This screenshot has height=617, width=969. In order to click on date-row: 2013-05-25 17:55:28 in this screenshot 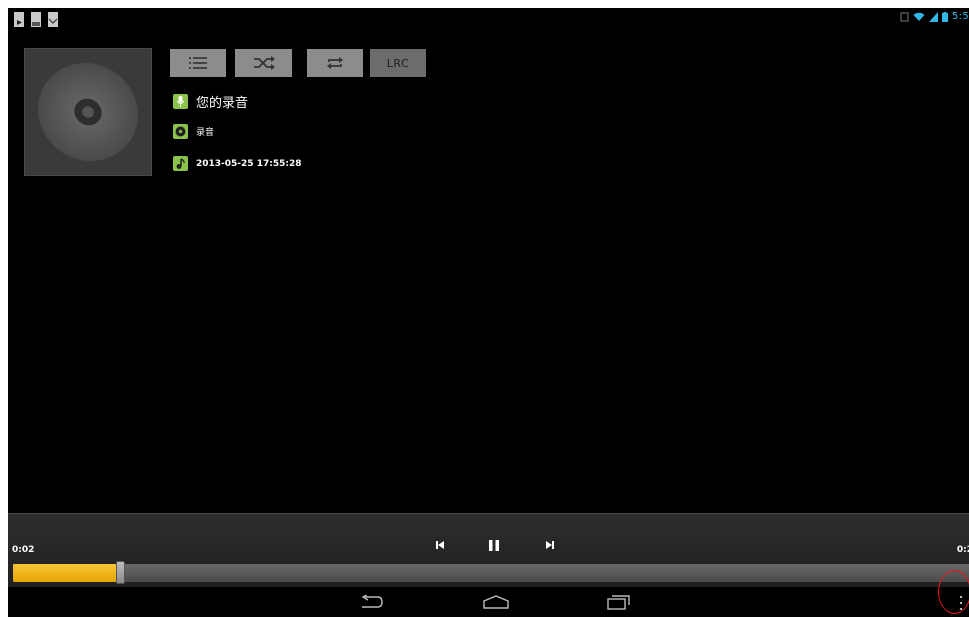, I will do `click(237, 163)`.